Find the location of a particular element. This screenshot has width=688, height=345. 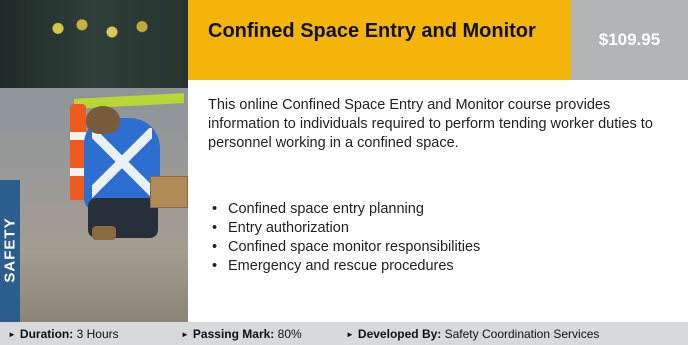

price-bar: $109.95 is located at coordinates (629, 40).